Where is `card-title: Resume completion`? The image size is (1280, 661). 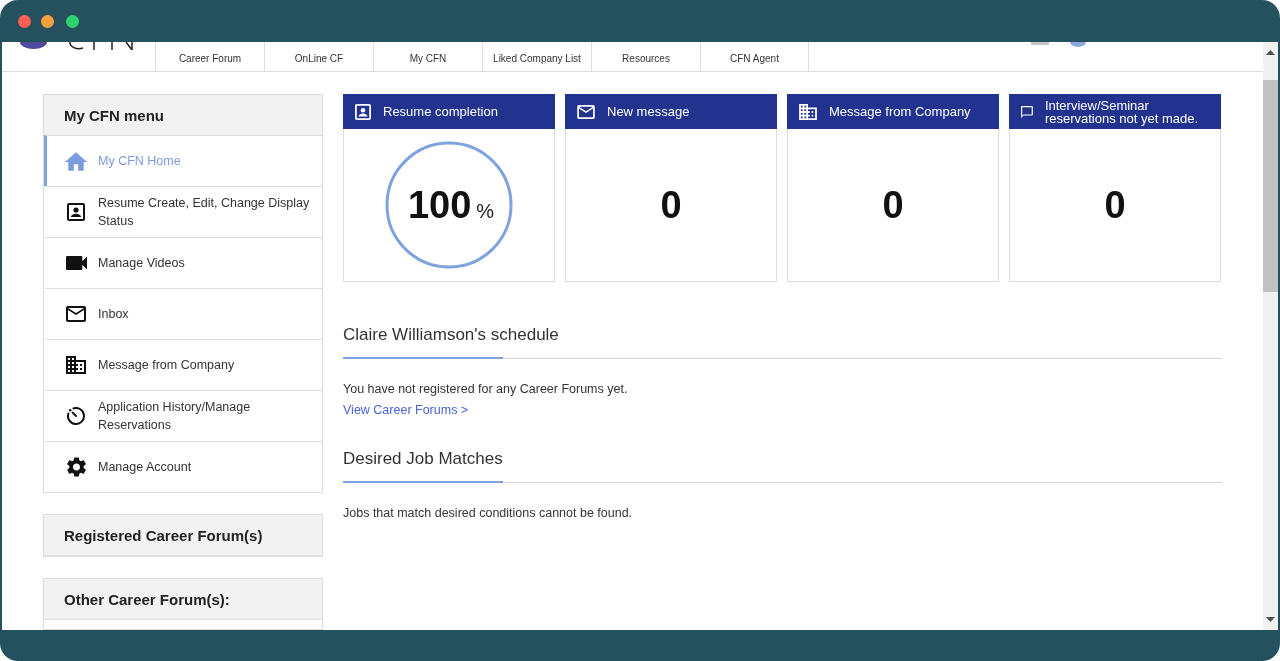
card-title: Resume completion is located at coordinates (440, 111).